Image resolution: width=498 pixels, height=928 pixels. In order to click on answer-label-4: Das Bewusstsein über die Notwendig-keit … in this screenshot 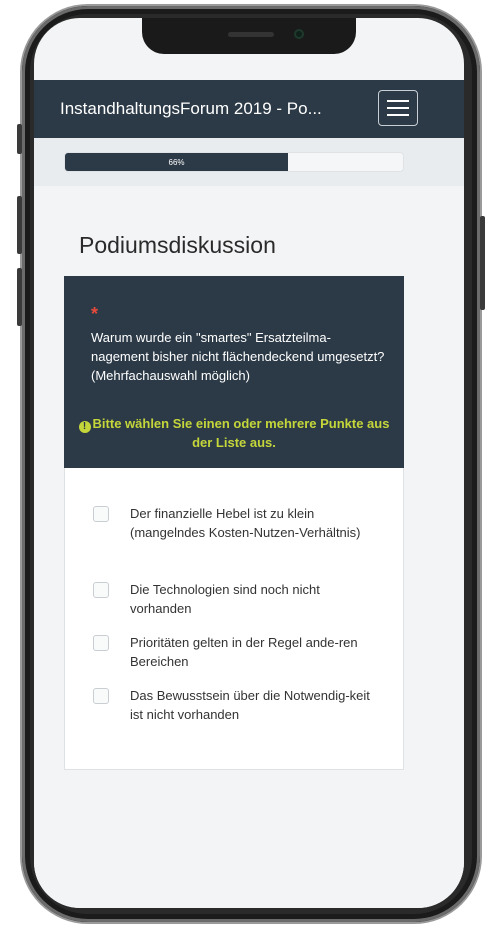, I will do `click(250, 705)`.